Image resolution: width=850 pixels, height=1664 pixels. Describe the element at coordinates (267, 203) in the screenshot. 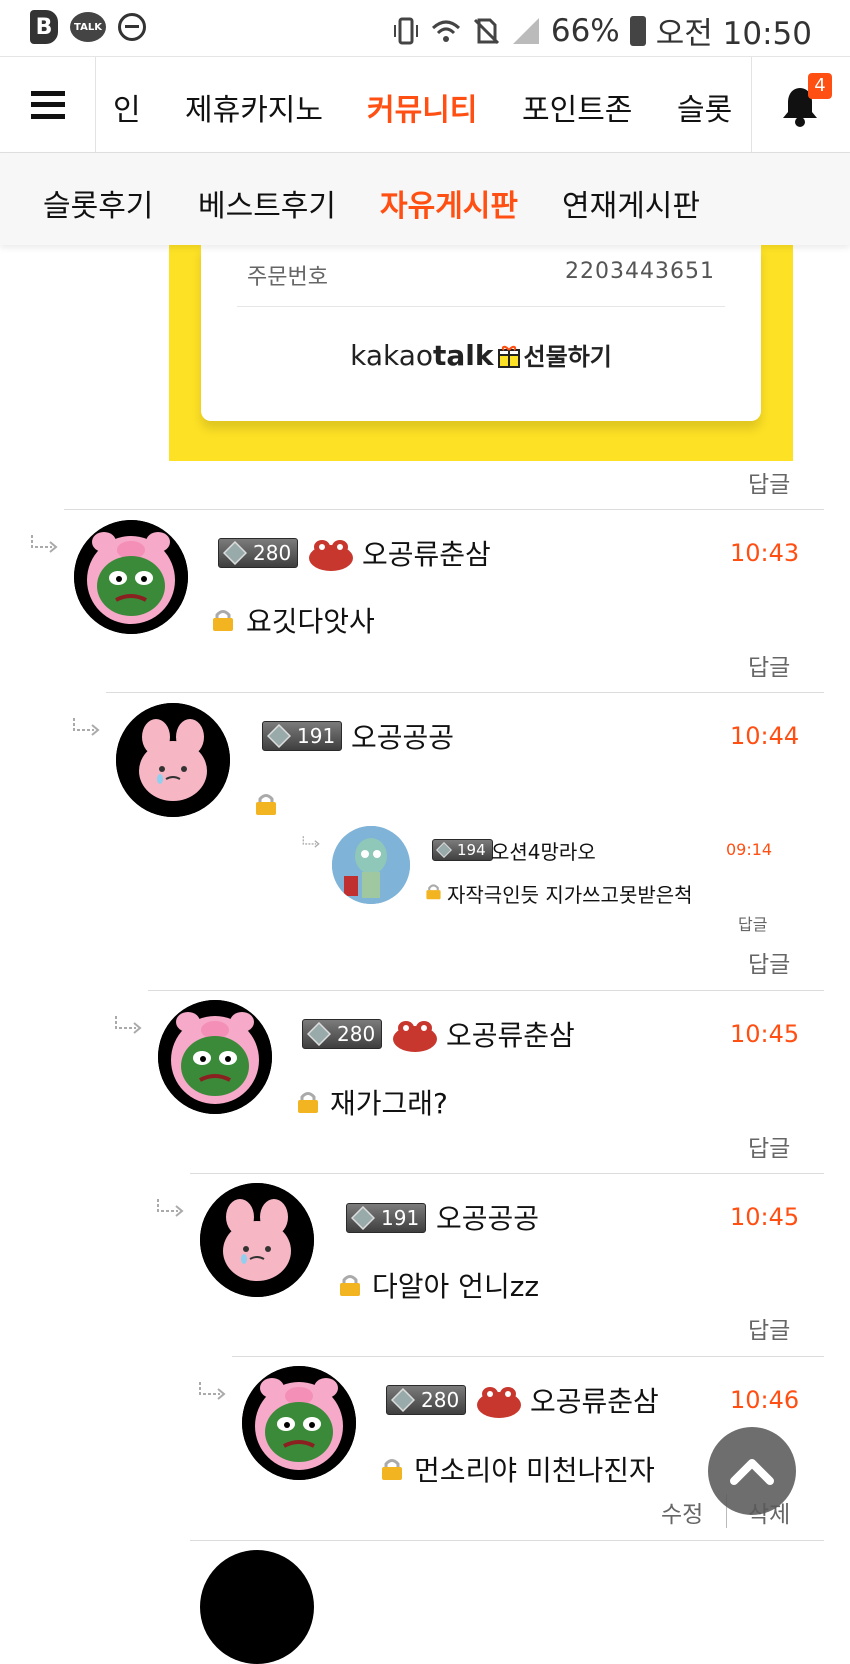

I see `subnav-tab: 베스트후기` at that location.